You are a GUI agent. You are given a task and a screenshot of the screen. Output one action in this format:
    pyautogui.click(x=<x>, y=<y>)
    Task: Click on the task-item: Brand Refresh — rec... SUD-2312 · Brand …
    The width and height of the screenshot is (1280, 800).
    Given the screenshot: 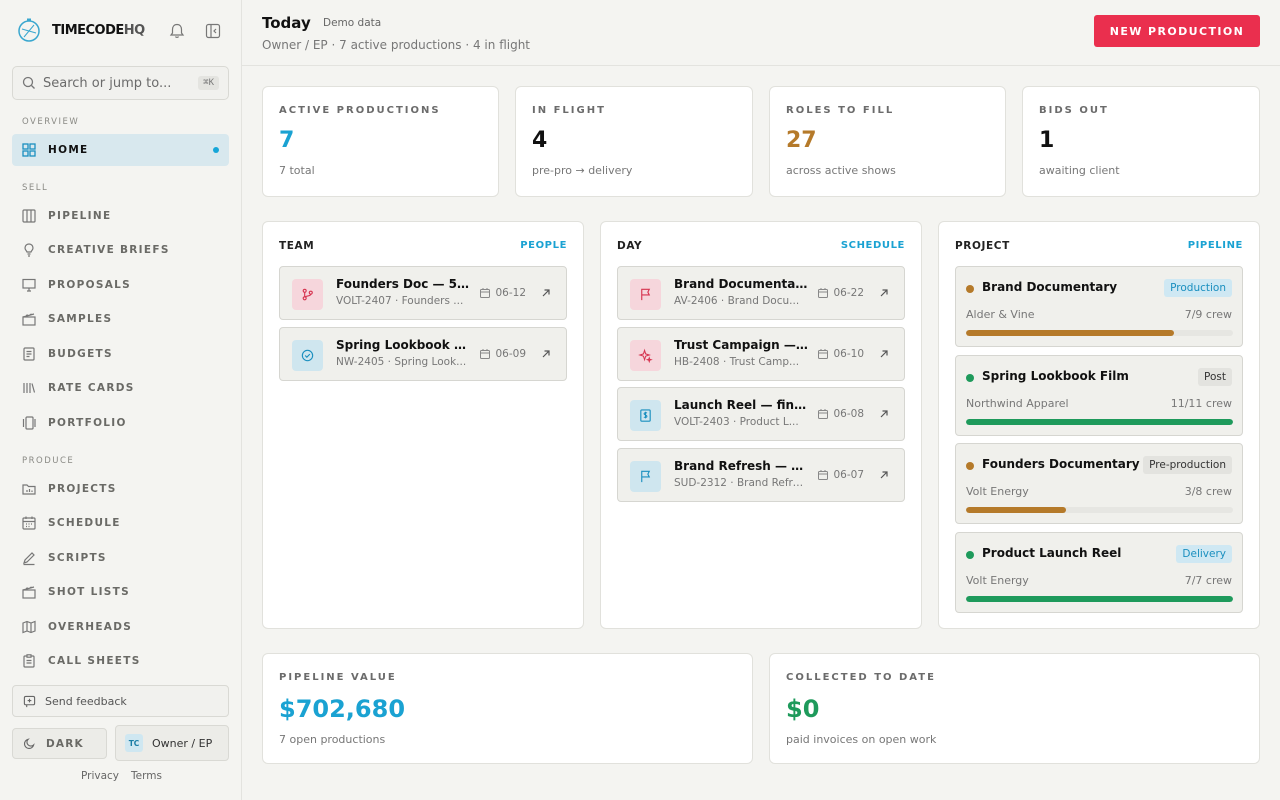 What is the action you would take?
    pyautogui.click(x=761, y=475)
    